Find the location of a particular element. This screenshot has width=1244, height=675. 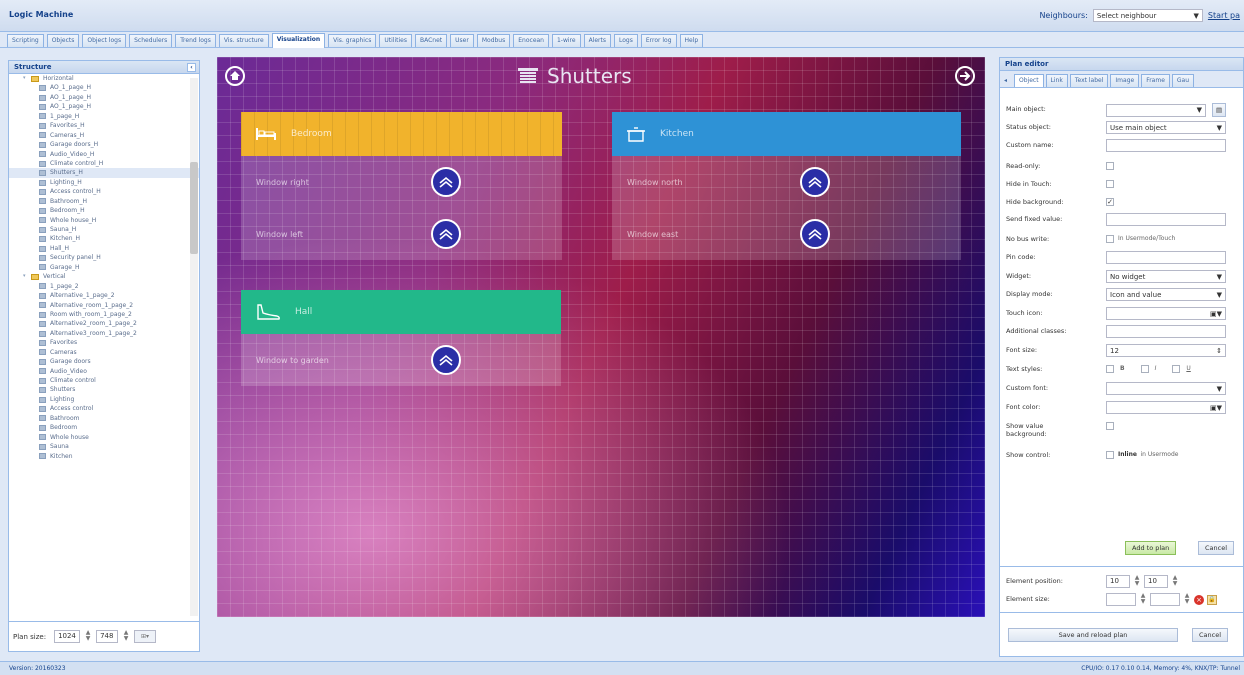

tab-objects: Objects is located at coordinates (63, 40).